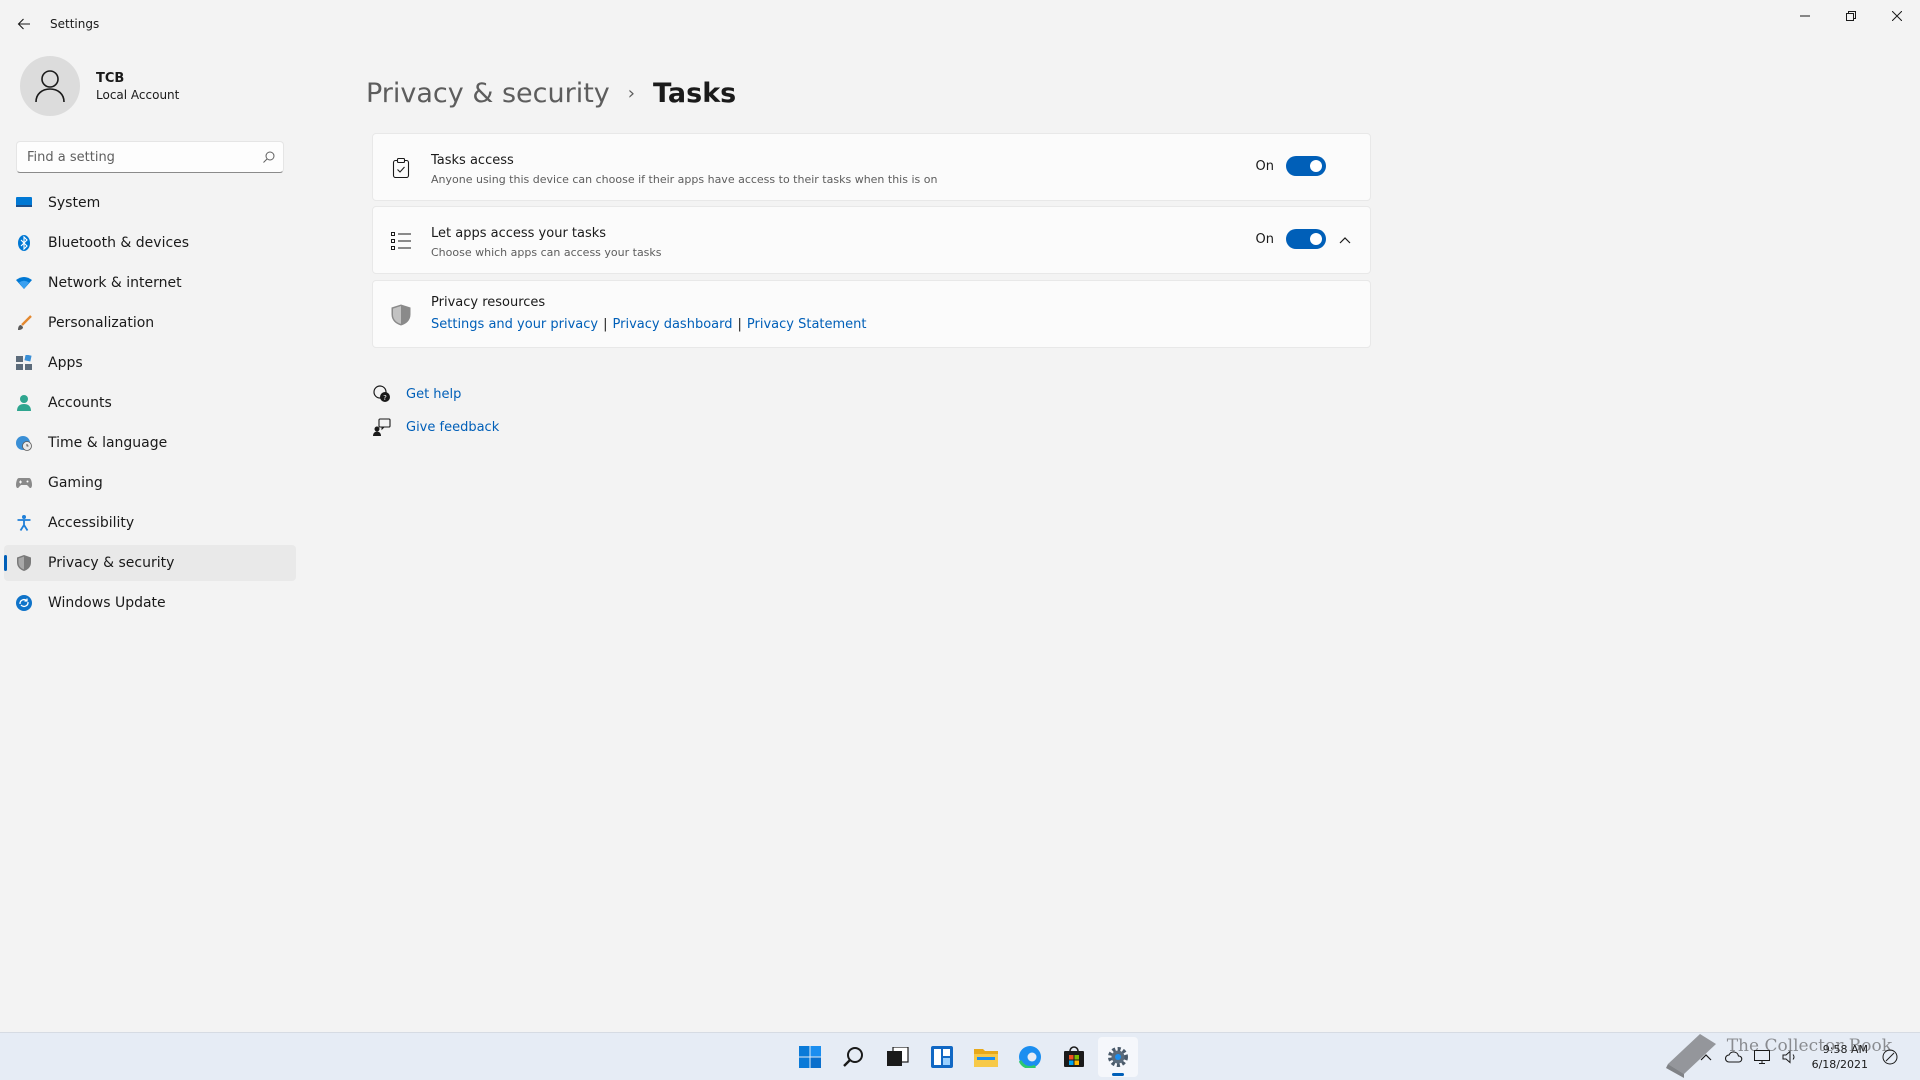 The height and width of the screenshot is (1080, 1920). What do you see at coordinates (119, 243) in the screenshot?
I see `sidebar-item-label: Bluetooth & devices` at bounding box center [119, 243].